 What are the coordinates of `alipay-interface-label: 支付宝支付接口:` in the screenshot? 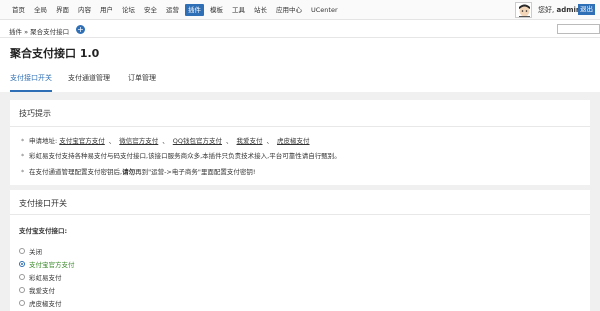 It's located at (43, 231).